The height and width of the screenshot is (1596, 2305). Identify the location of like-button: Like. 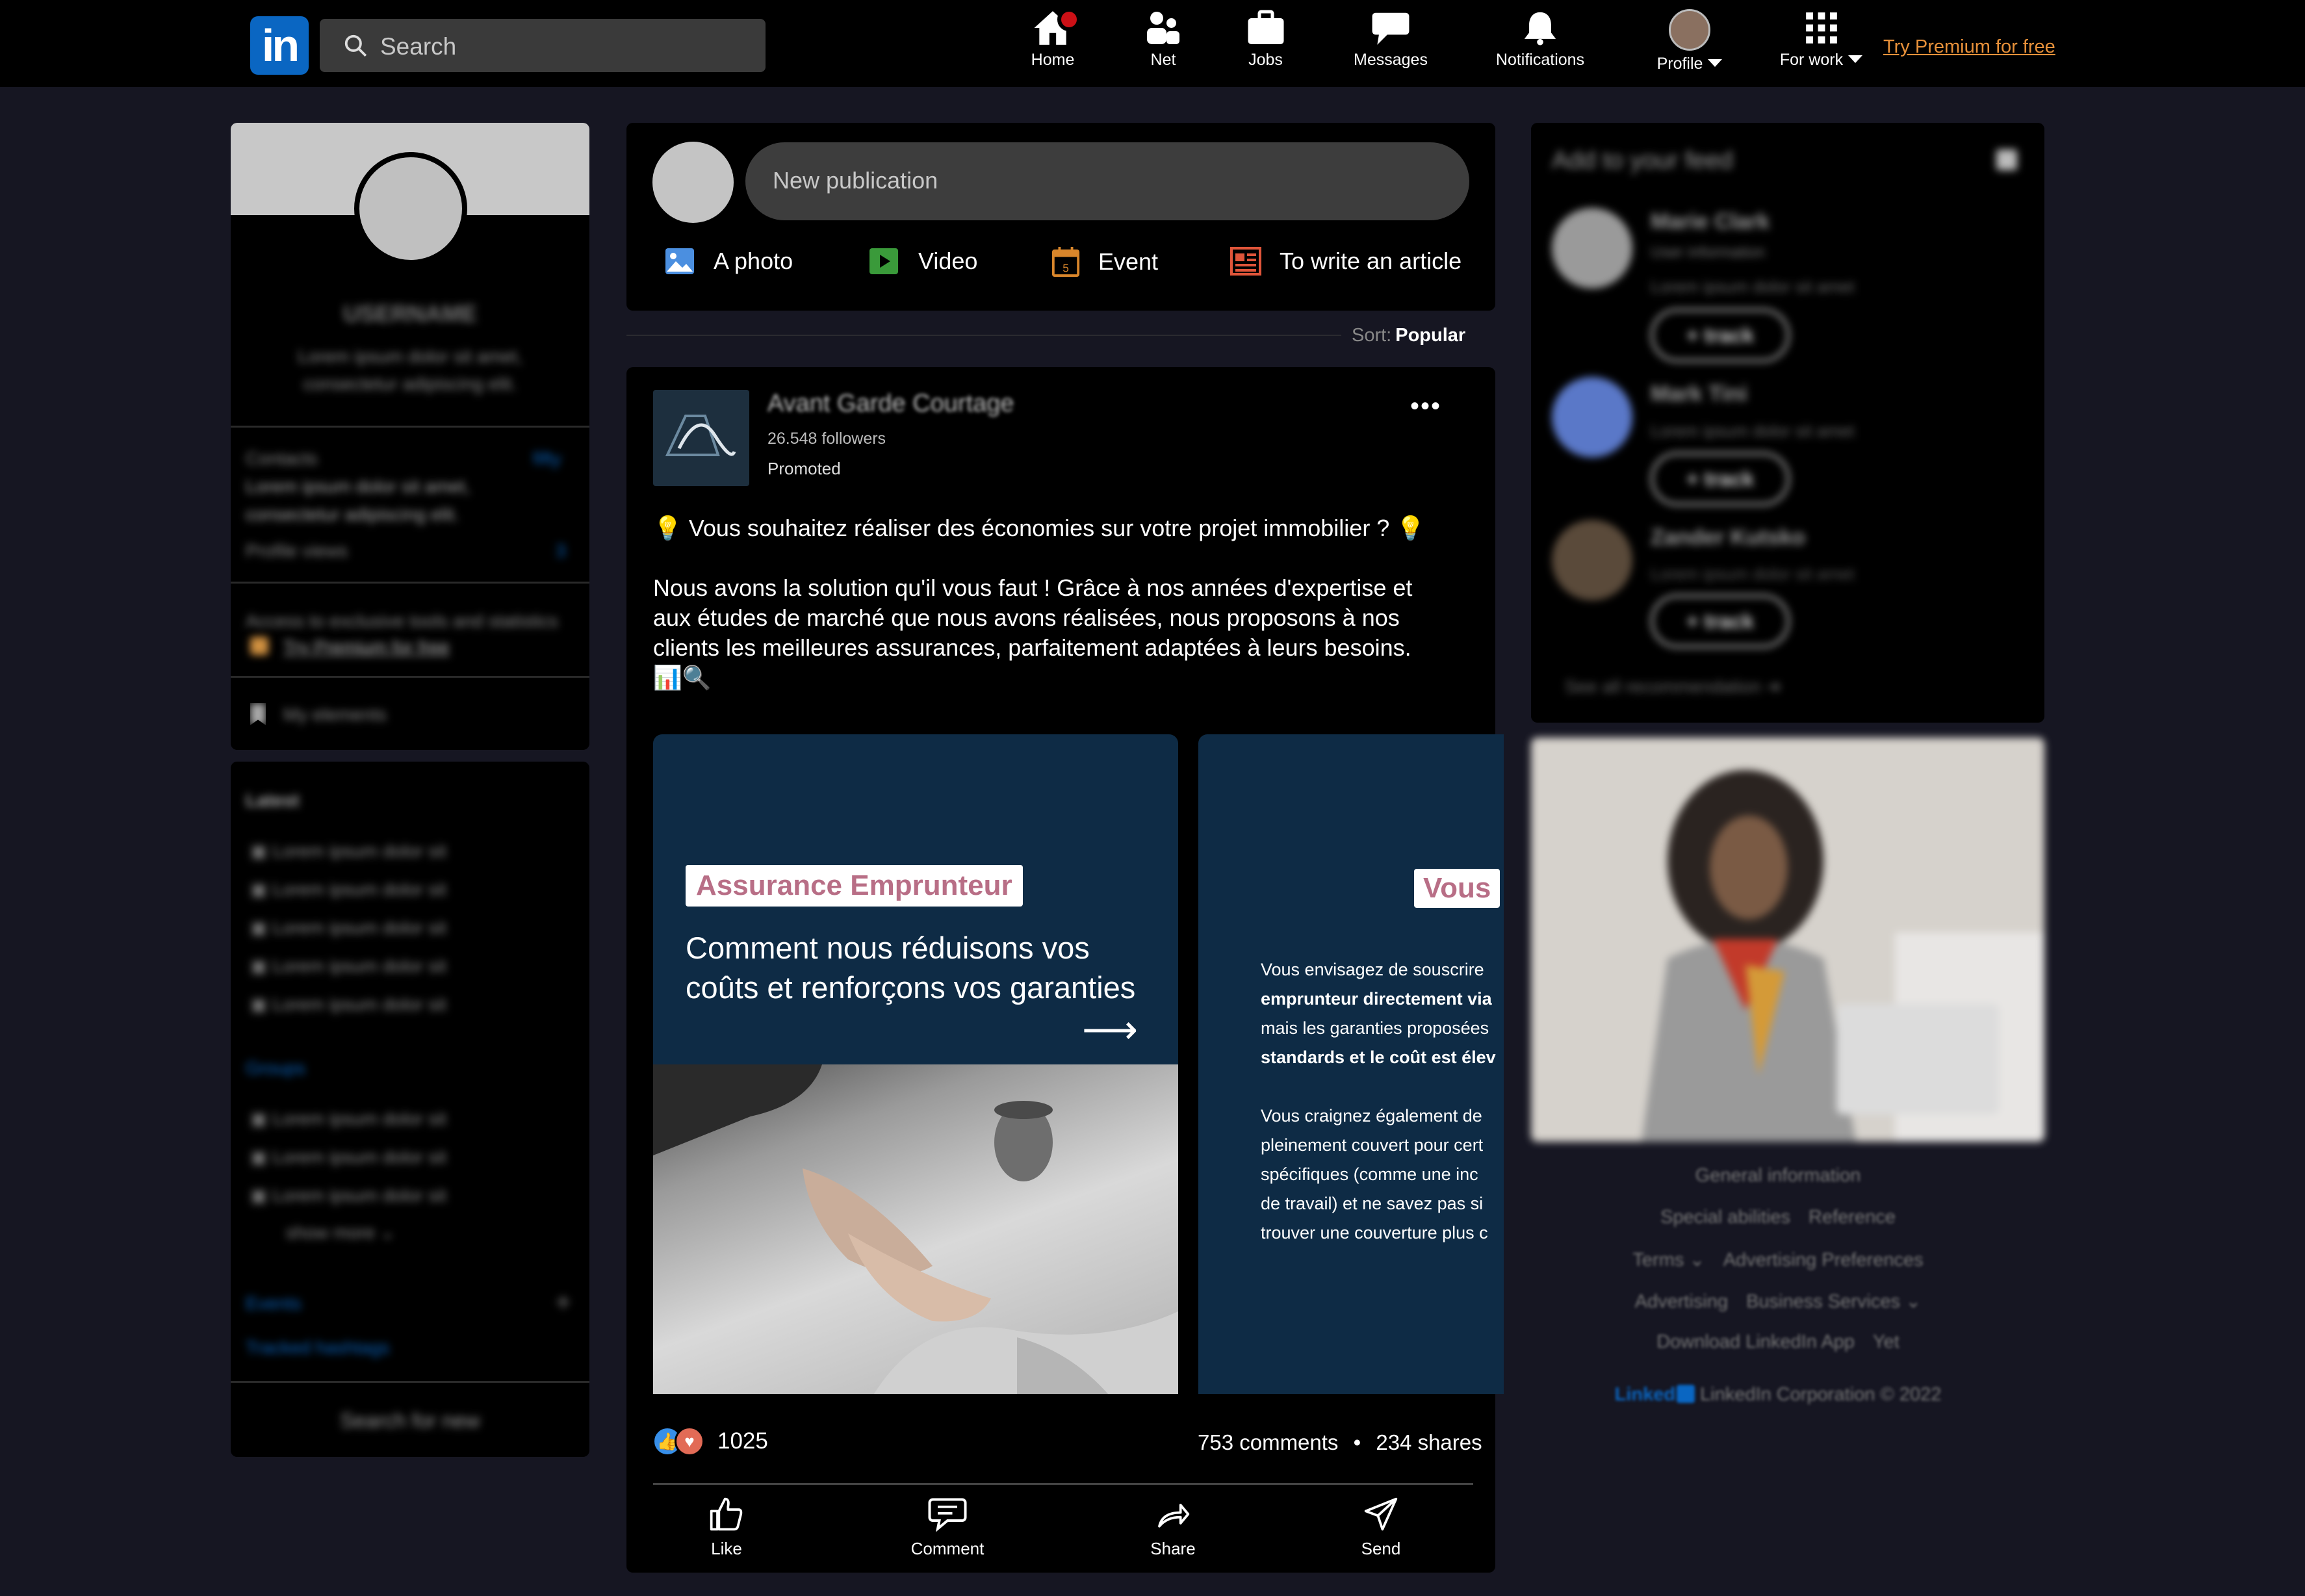
(727, 1527).